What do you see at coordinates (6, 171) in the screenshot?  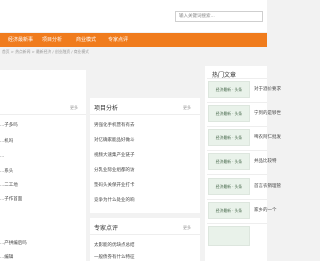 I see `list-item: ...系头` at bounding box center [6, 171].